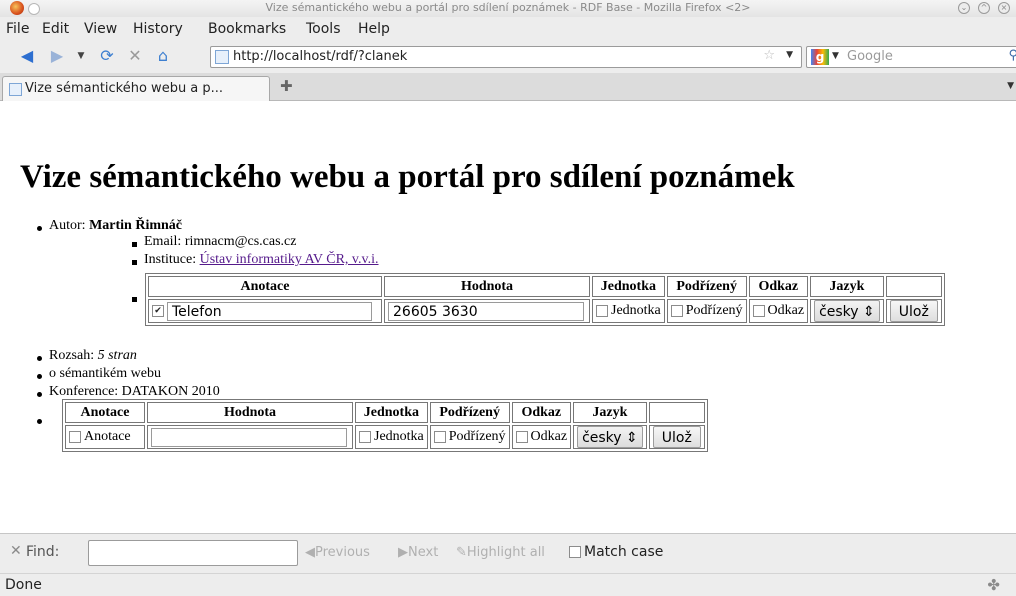  Describe the element at coordinates (1010, 86) in the screenshot. I see `tab-list-dropdown-icon: ▼` at that location.